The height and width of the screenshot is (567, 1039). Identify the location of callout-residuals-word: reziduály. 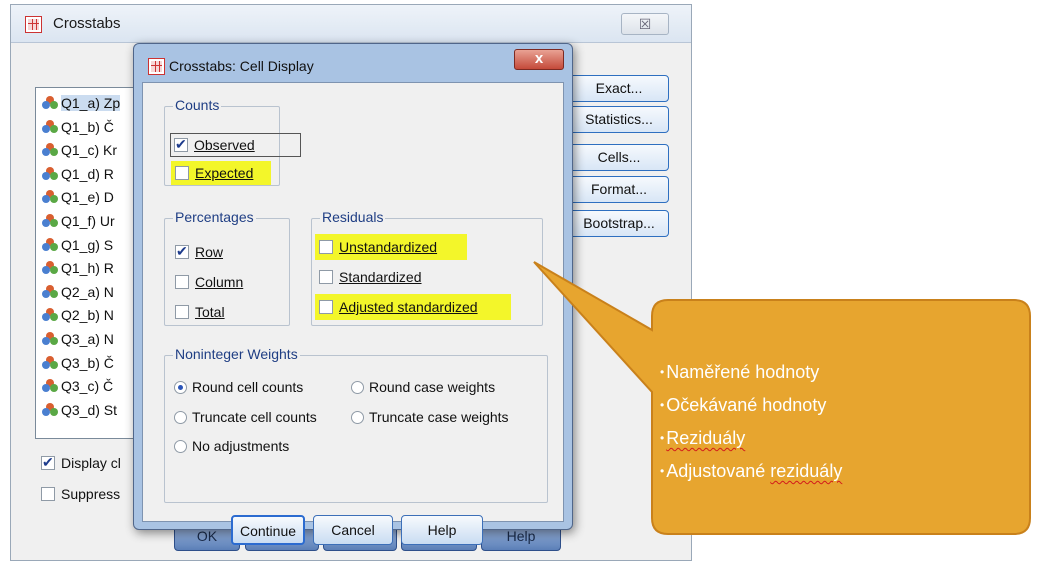
(806, 471).